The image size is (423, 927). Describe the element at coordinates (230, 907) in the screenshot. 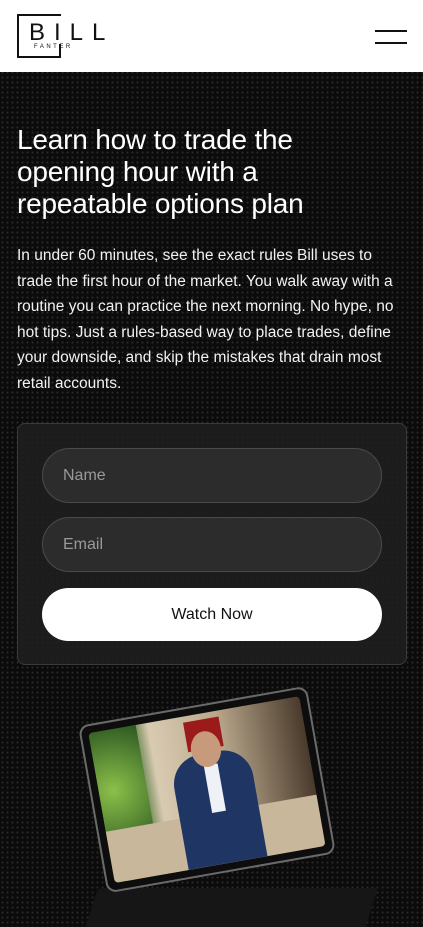

I see `keyboard-image` at that location.